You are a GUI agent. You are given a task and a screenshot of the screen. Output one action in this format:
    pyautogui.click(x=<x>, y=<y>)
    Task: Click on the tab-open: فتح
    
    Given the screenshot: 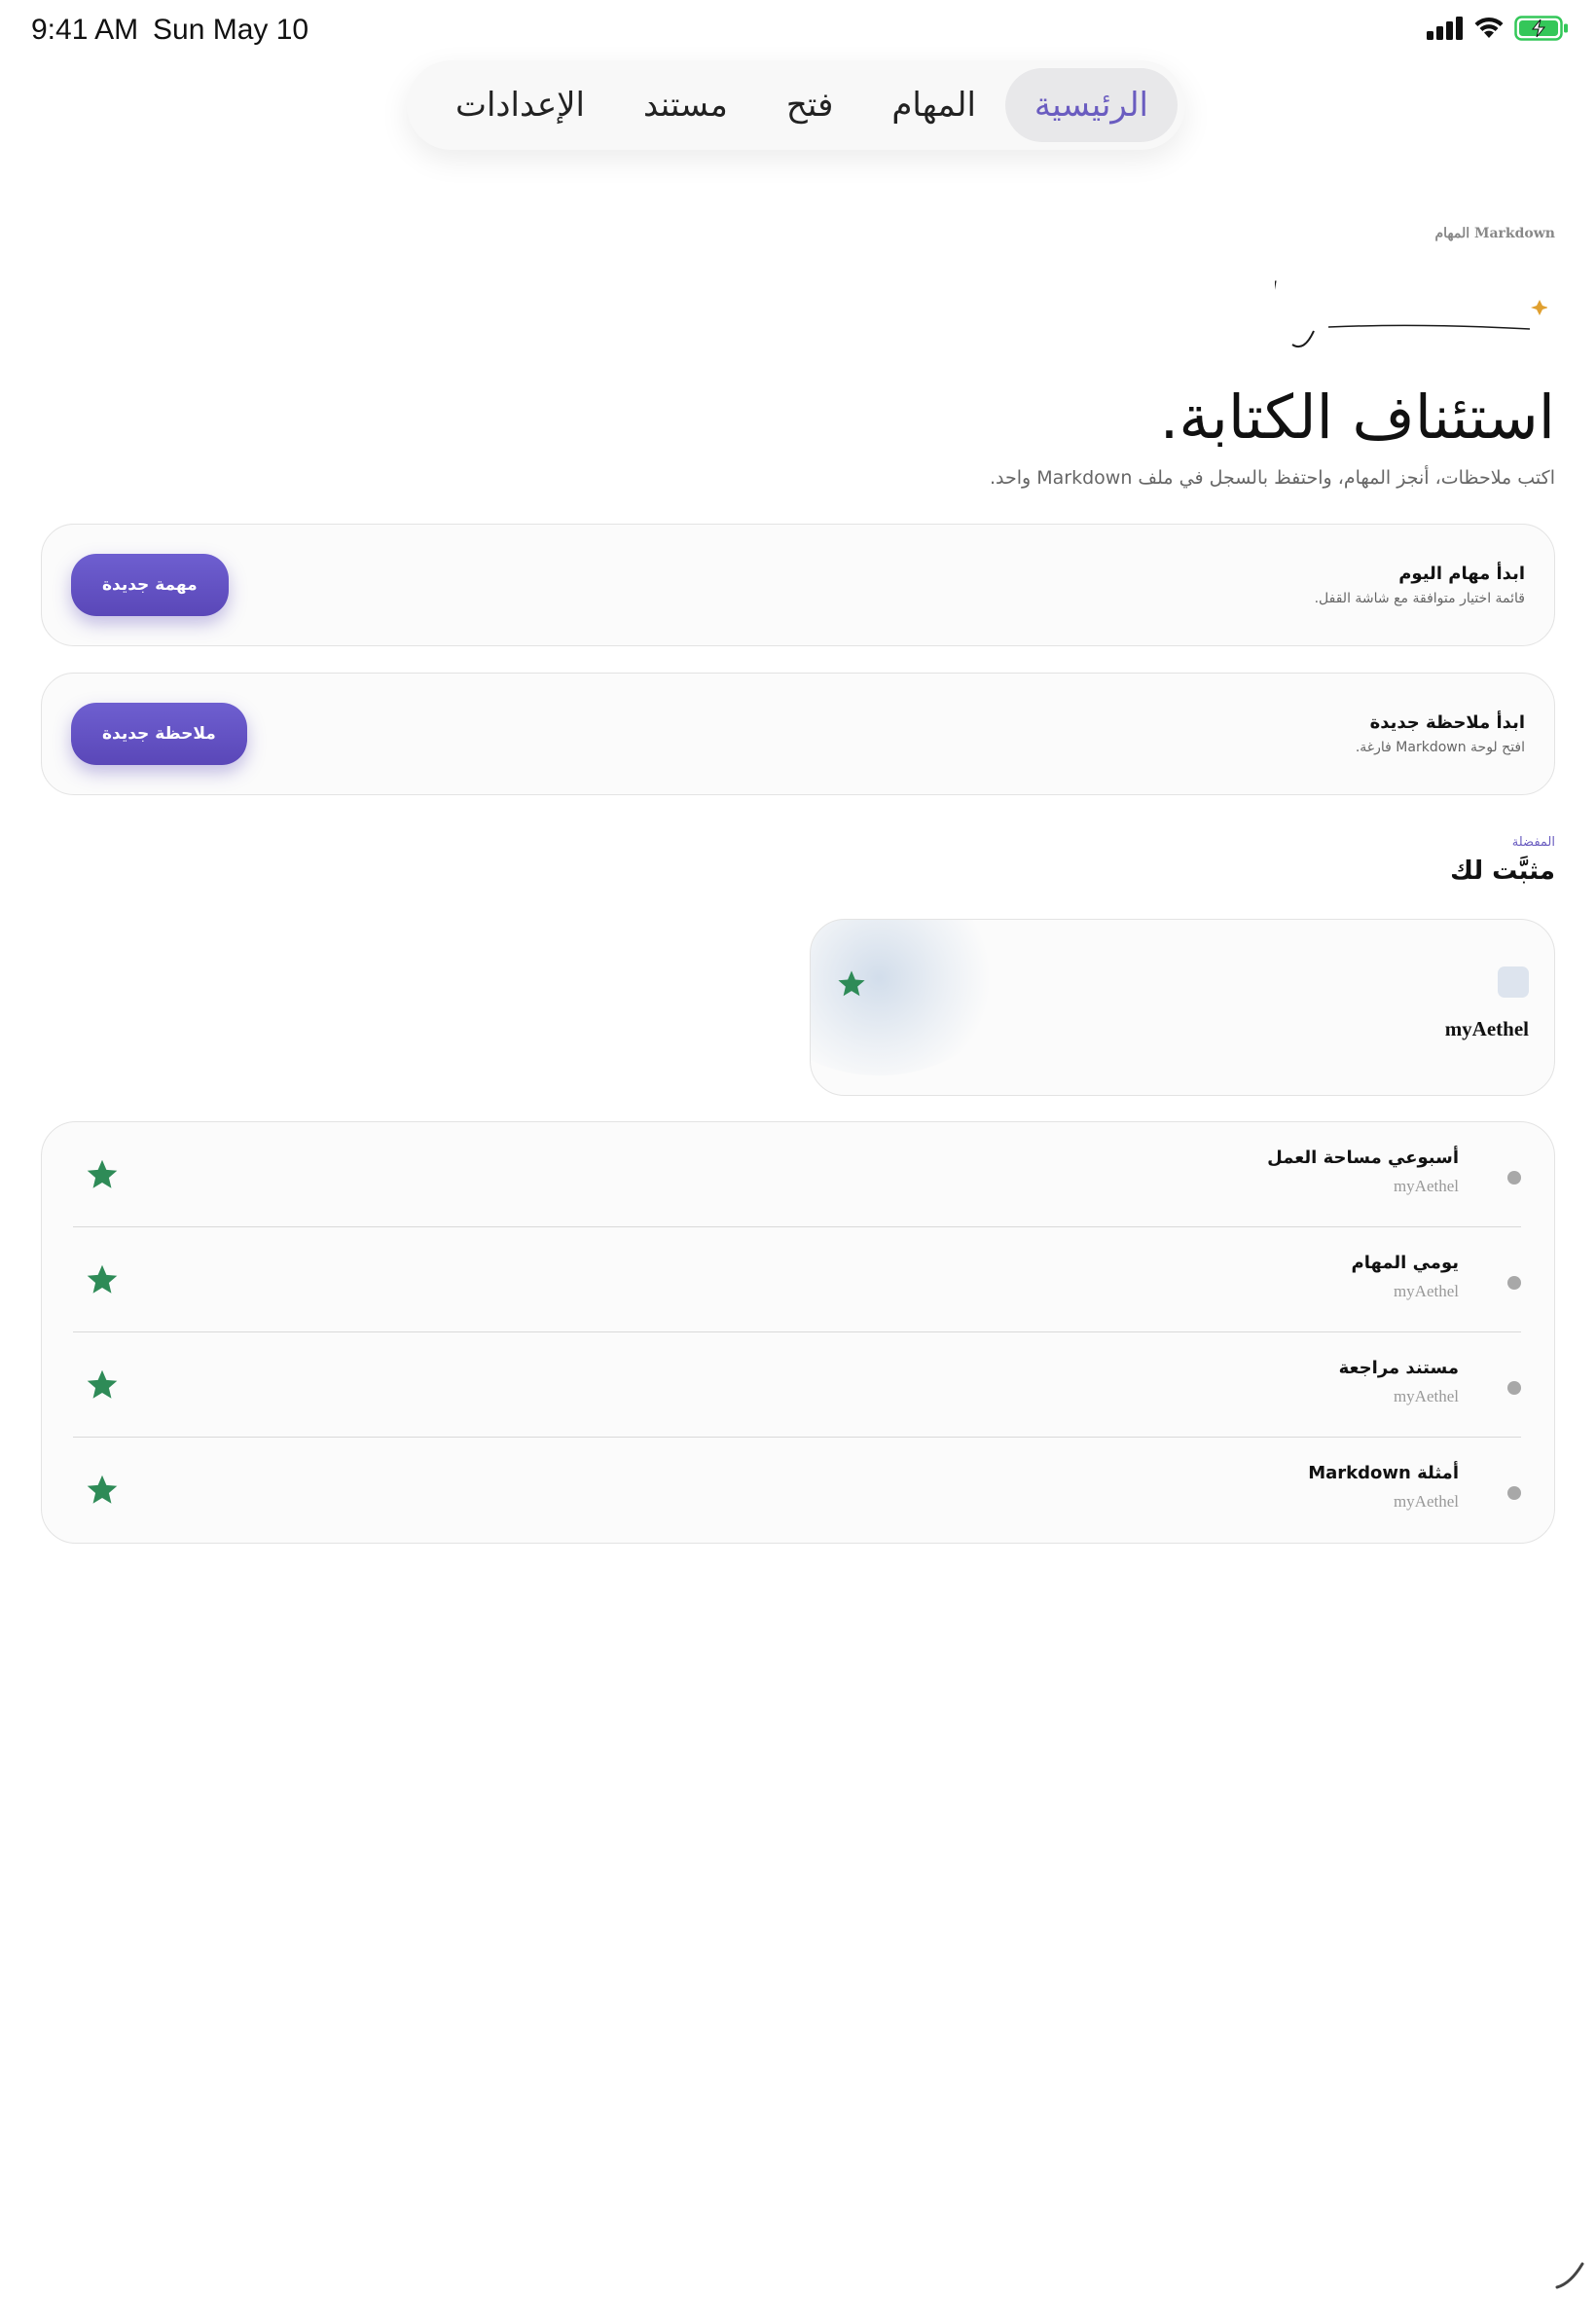 What is the action you would take?
    pyautogui.click(x=809, y=105)
    